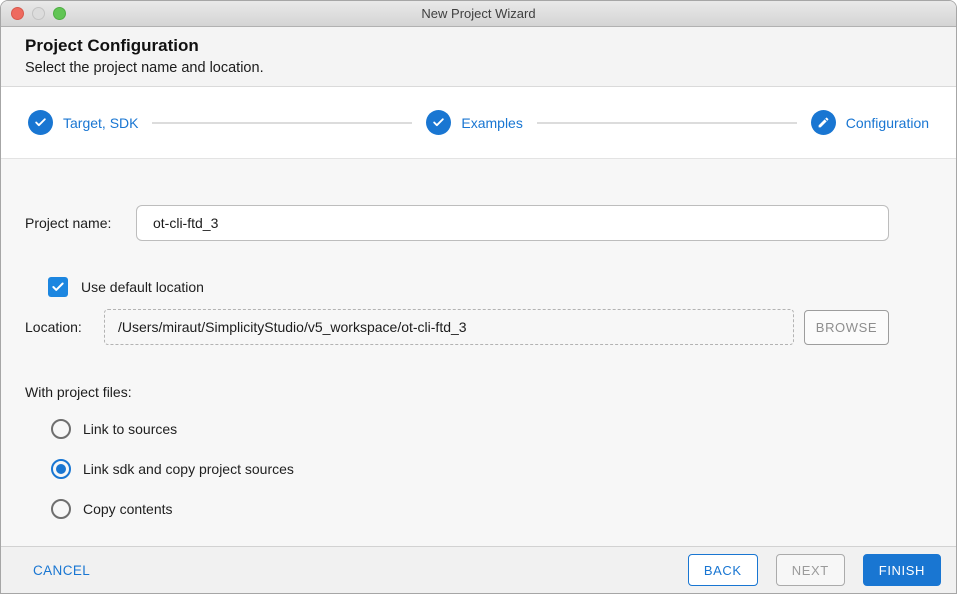 The image size is (957, 594). What do you see at coordinates (901, 570) in the screenshot?
I see `finish-button: FINISH` at bounding box center [901, 570].